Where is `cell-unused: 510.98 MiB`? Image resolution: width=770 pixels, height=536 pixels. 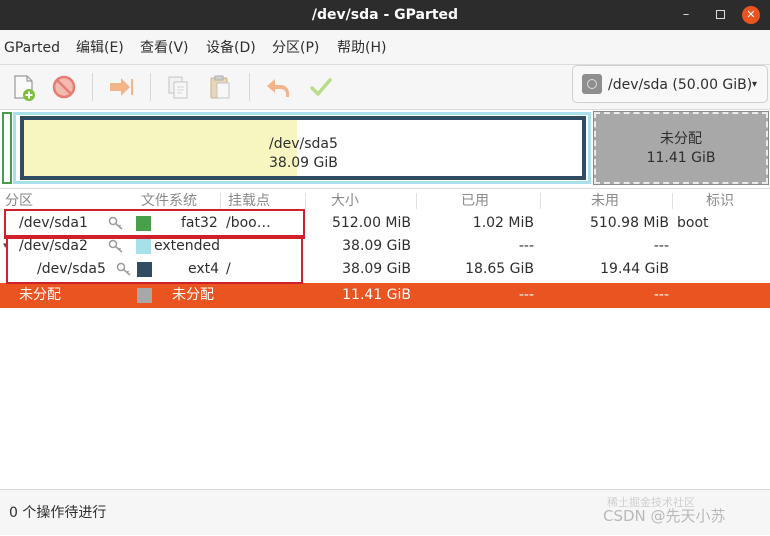
cell-unused: 510.98 MiB is located at coordinates (629, 223).